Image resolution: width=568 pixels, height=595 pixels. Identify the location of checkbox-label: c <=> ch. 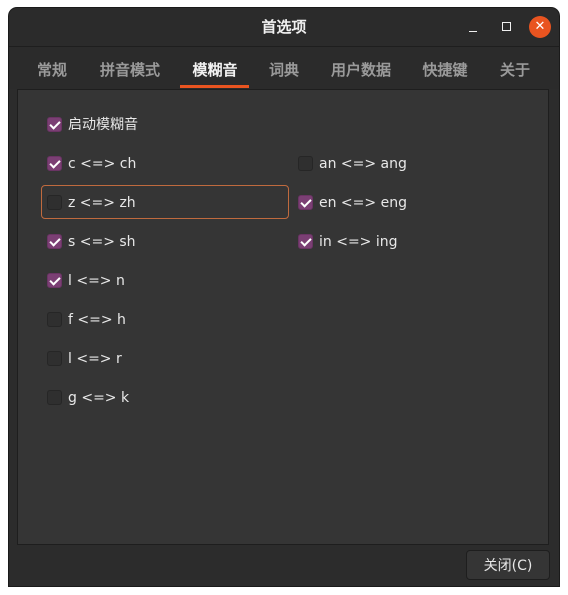
(102, 164).